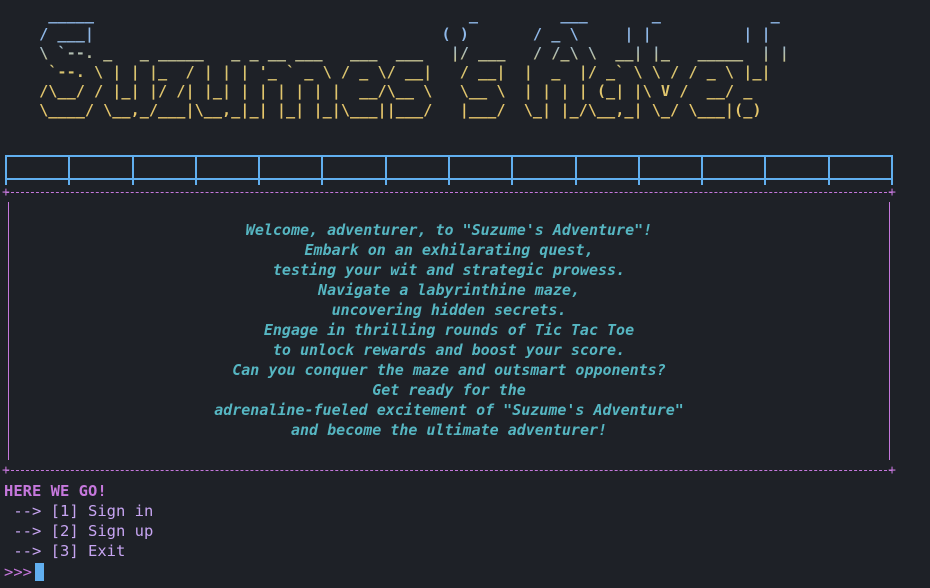  What do you see at coordinates (449, 390) in the screenshot?
I see `welcome-line: Get ready for the` at bounding box center [449, 390].